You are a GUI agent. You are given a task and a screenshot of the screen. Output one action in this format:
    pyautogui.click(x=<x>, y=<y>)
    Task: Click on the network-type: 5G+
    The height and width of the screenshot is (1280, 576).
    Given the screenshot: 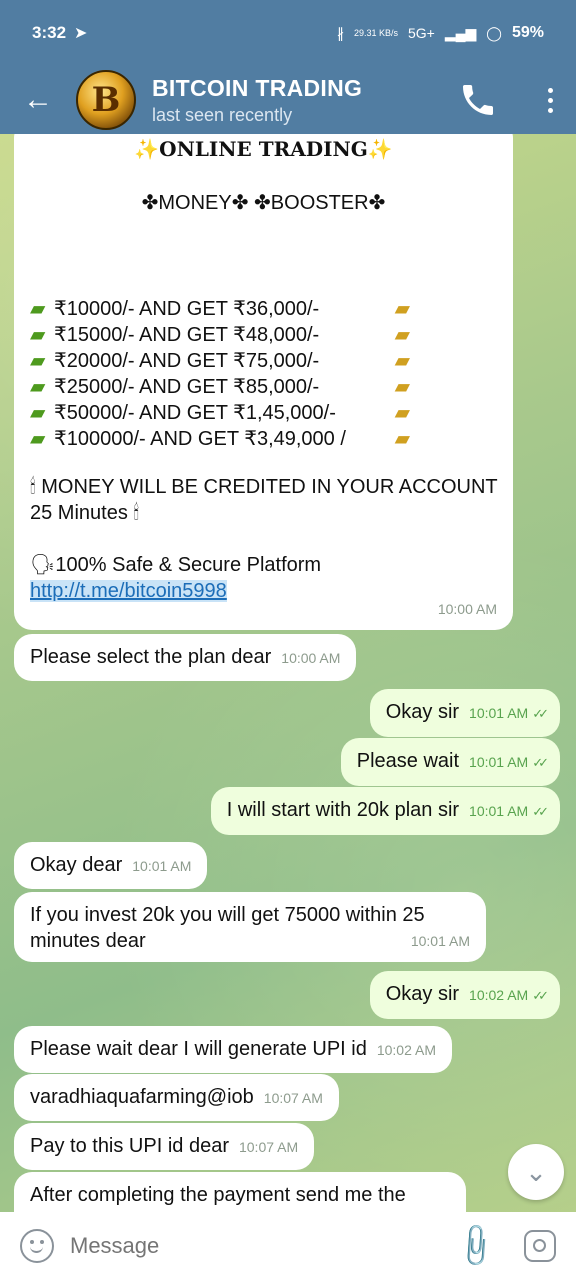 What is the action you would take?
    pyautogui.click(x=421, y=33)
    